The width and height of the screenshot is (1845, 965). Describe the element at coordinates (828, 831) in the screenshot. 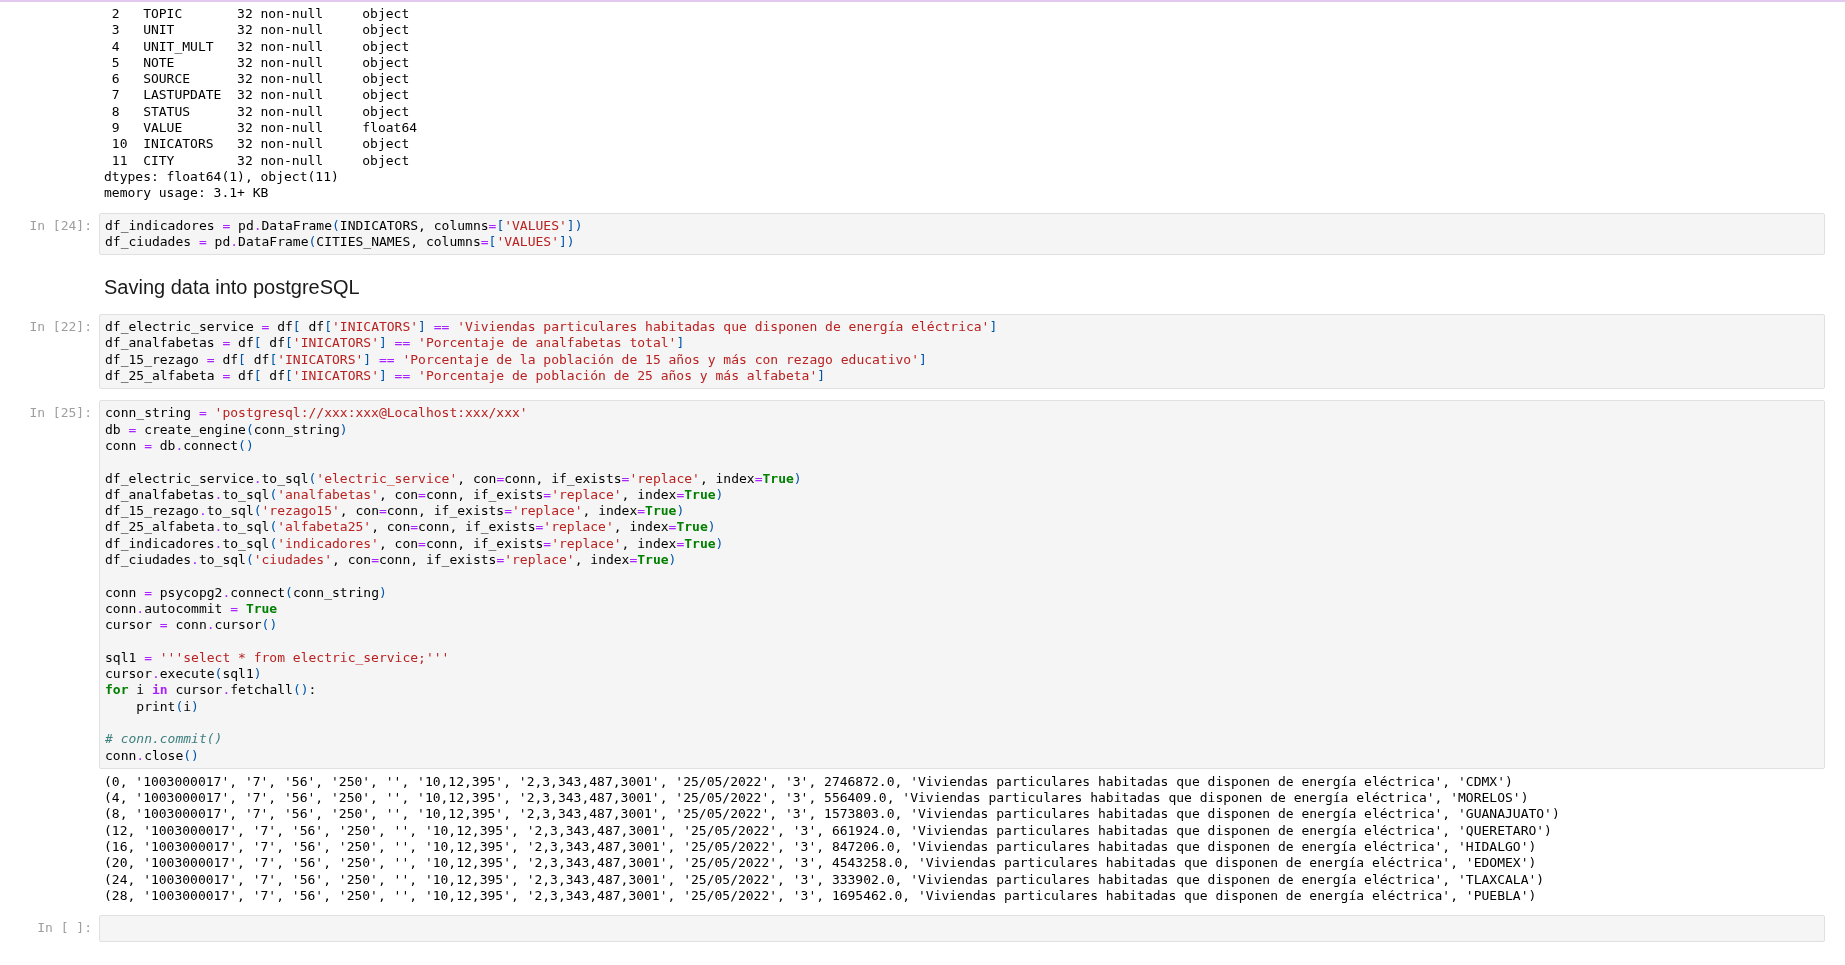

I see `output-line: (12, '1003000017', '7', '56', '250', '', '10,12,395', '2,3,343,487,3001', '25/05/2022', '3', 661924.0, 'Viviendas particulares habitadas que disponen de energía eléctrica', 'QUERETARO')` at that location.